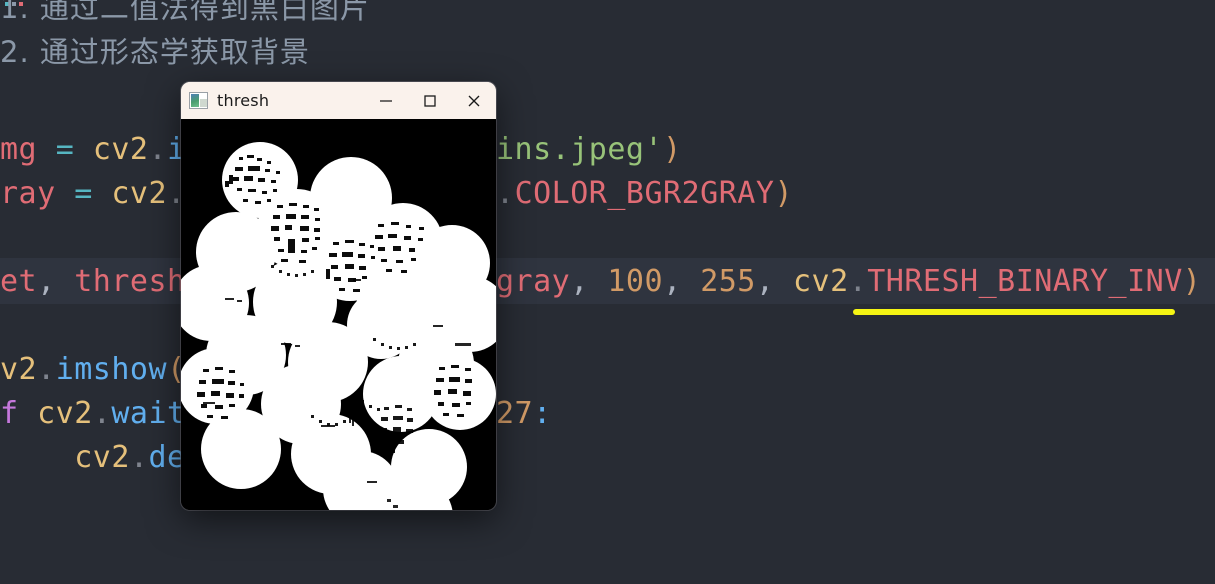  What do you see at coordinates (37, 193) in the screenshot?
I see `code-token: ray` at bounding box center [37, 193].